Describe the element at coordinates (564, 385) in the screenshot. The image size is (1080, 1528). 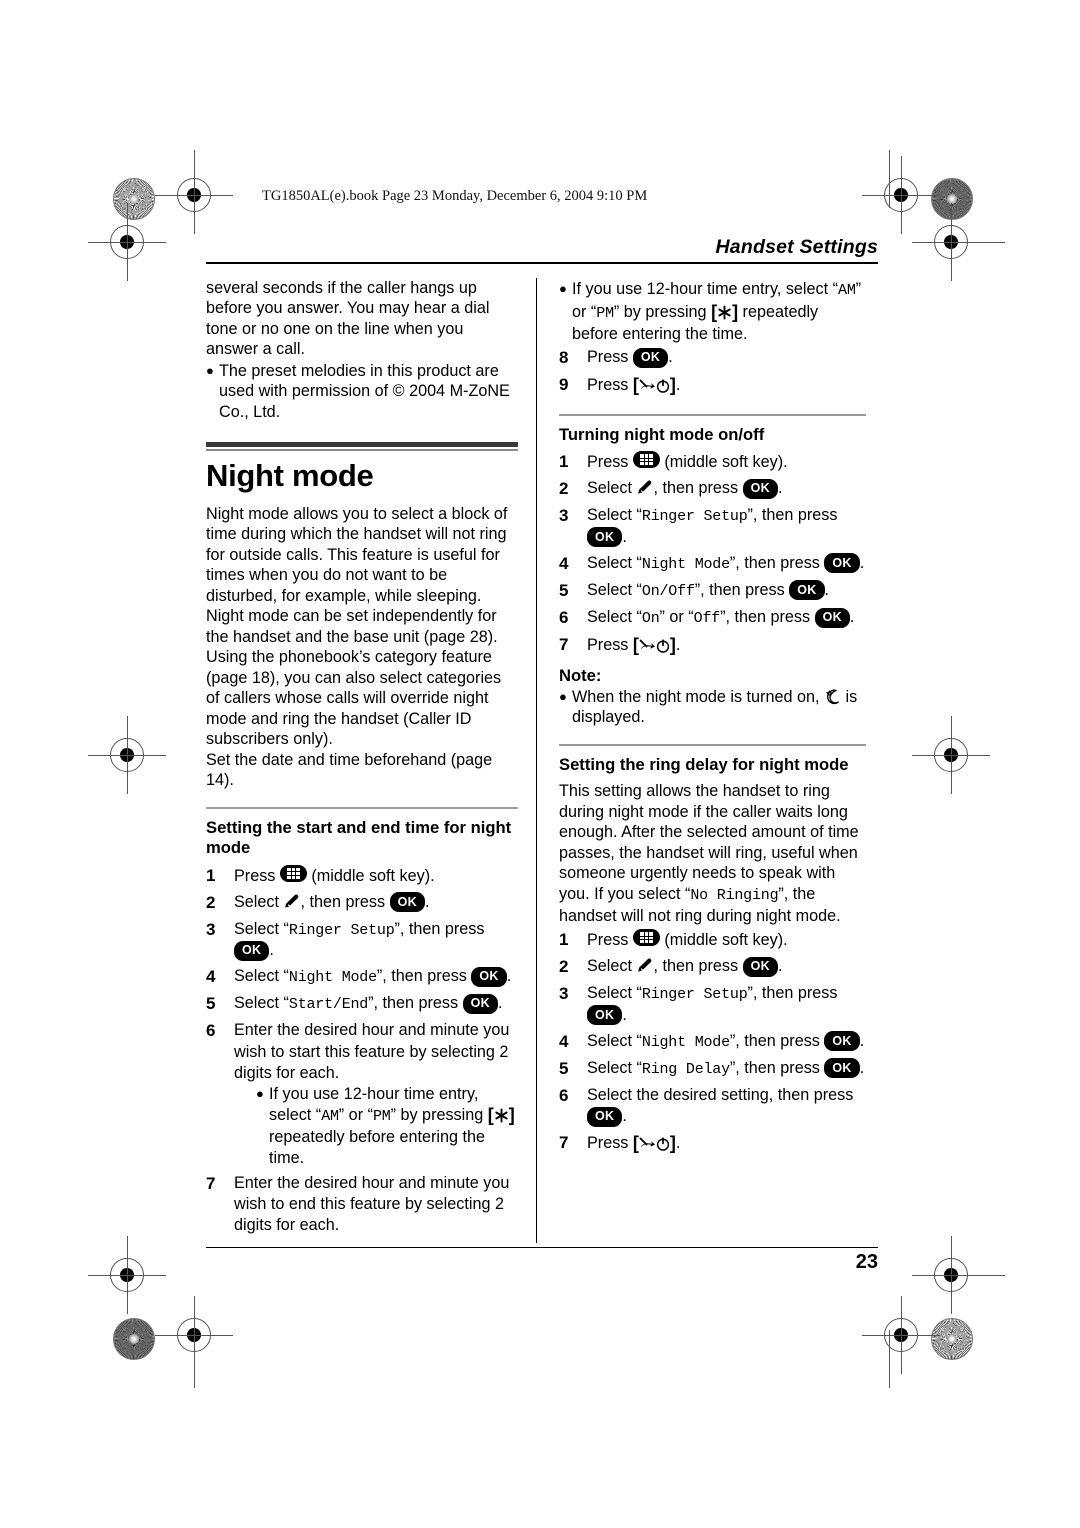
I see `step-number: 9` at that location.